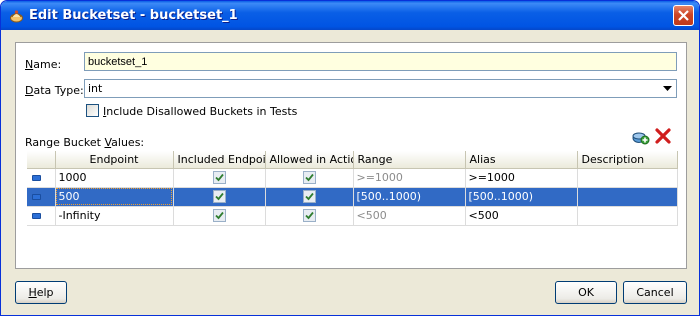 This screenshot has width=700, height=316. I want to click on add-bucket-icon, so click(641, 138).